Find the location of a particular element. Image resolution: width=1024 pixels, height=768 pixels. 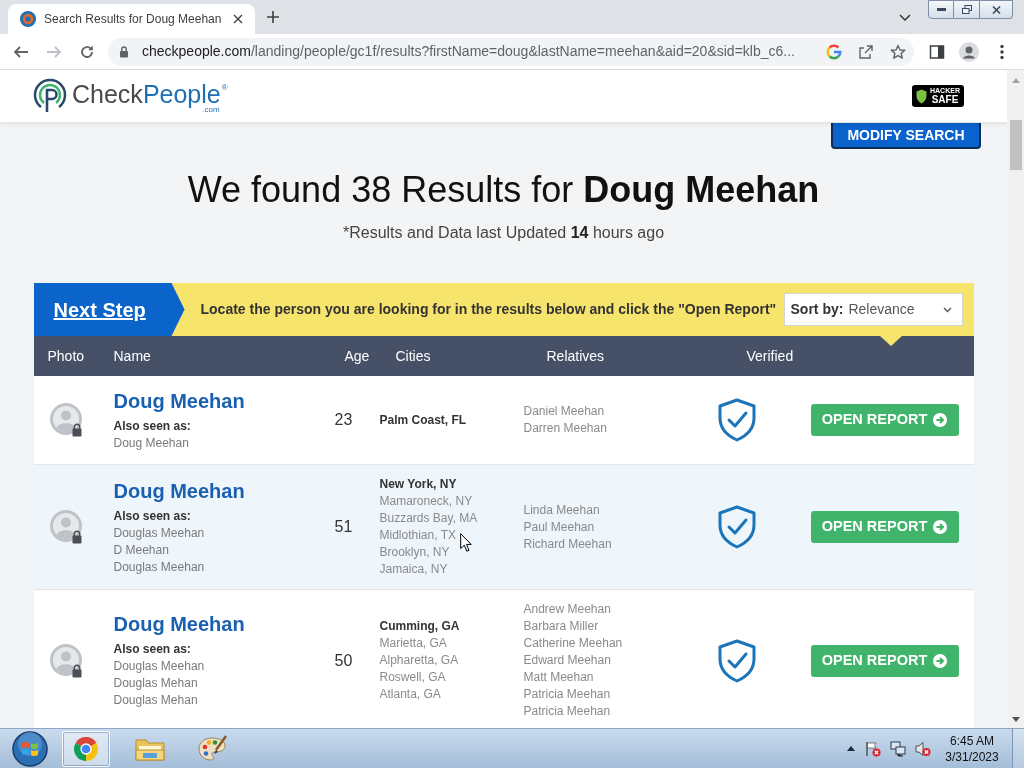

city-name: Alpharetta, GA is located at coordinates (419, 660).